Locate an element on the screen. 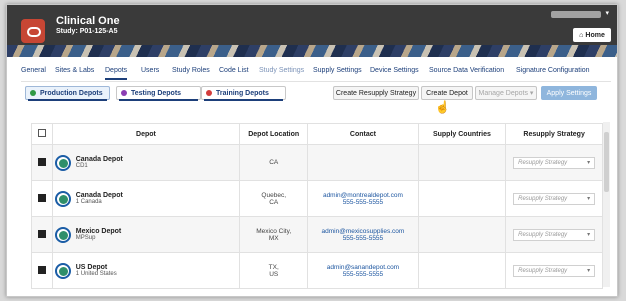 Image resolution: width=626 pixels, height=301 pixels. depot-cell: US Depot 1 United States is located at coordinates (146, 270).